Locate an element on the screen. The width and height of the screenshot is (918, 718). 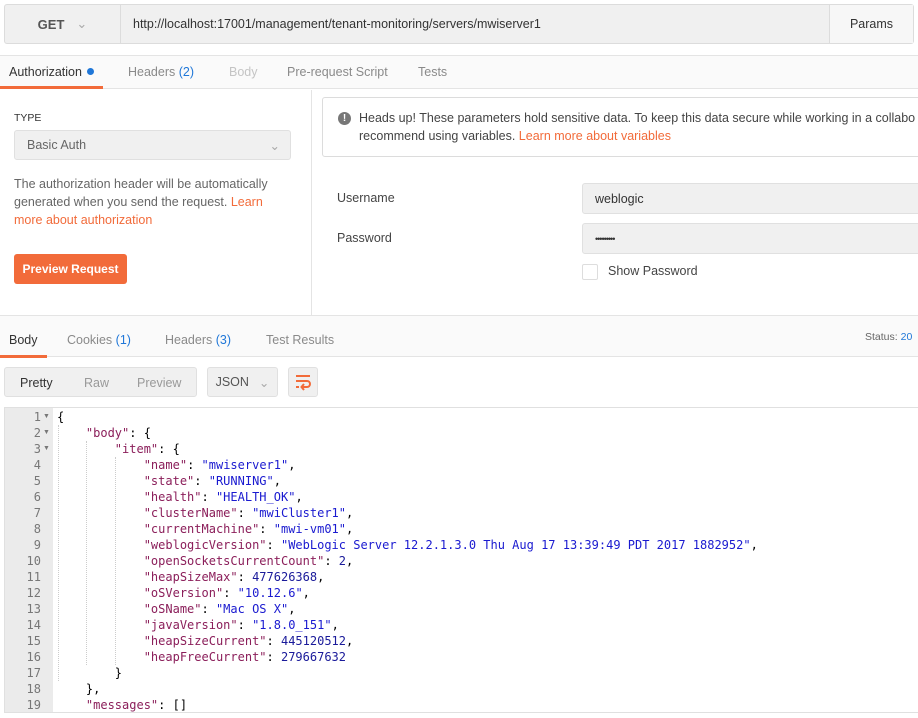
code-line: "health": "HEALTH_OK", is located at coordinates (180, 497).